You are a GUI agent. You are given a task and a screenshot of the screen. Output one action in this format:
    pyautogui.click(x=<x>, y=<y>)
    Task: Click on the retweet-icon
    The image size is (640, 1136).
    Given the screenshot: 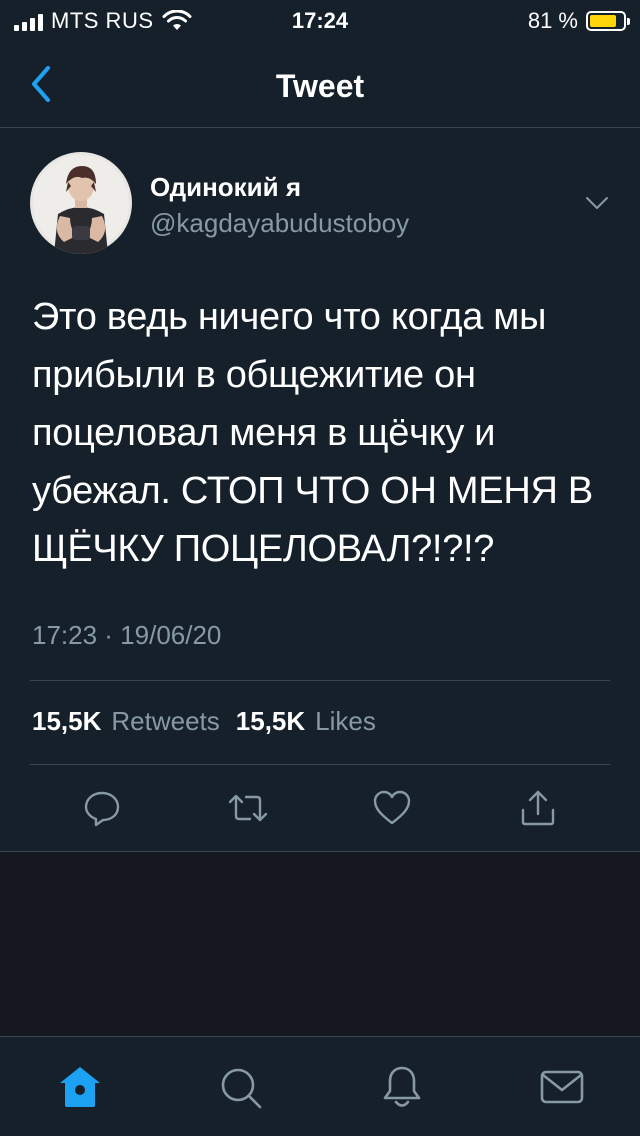 What is the action you would take?
    pyautogui.click(x=248, y=808)
    